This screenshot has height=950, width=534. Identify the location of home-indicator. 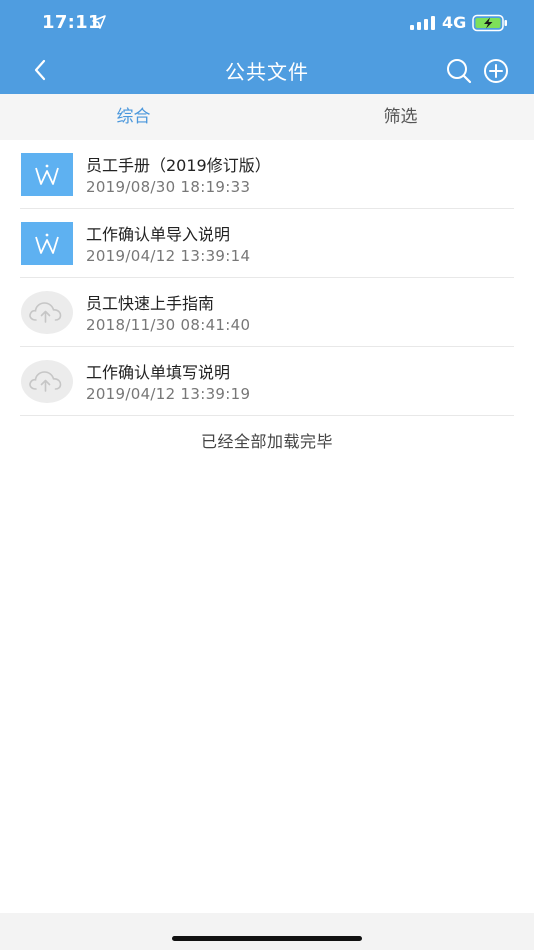
(267, 938).